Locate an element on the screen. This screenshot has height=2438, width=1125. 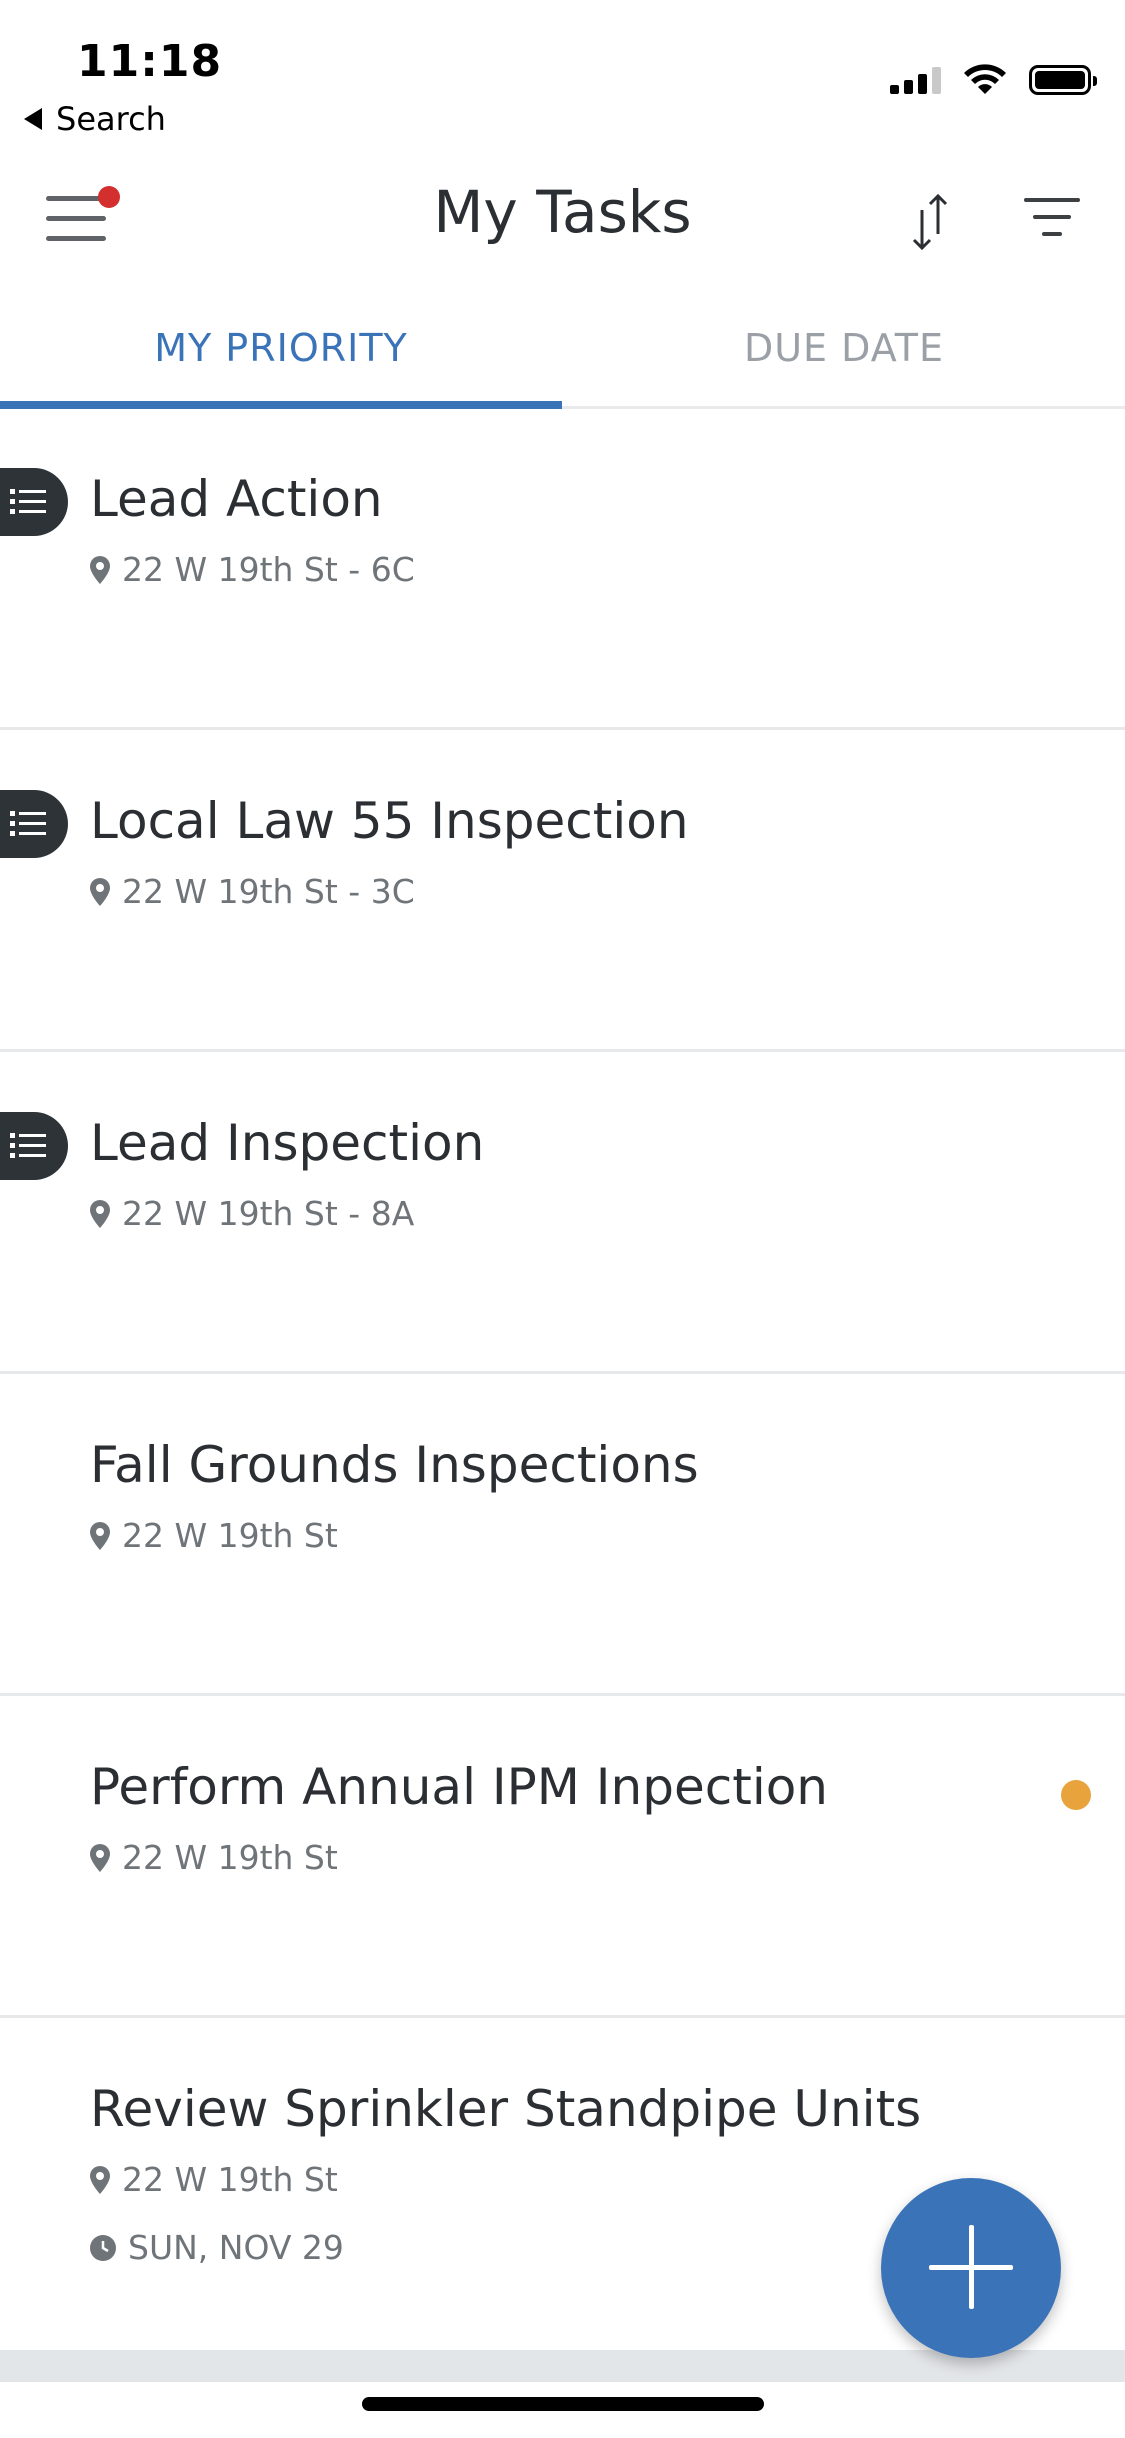
wifi-icon is located at coordinates (985, 79).